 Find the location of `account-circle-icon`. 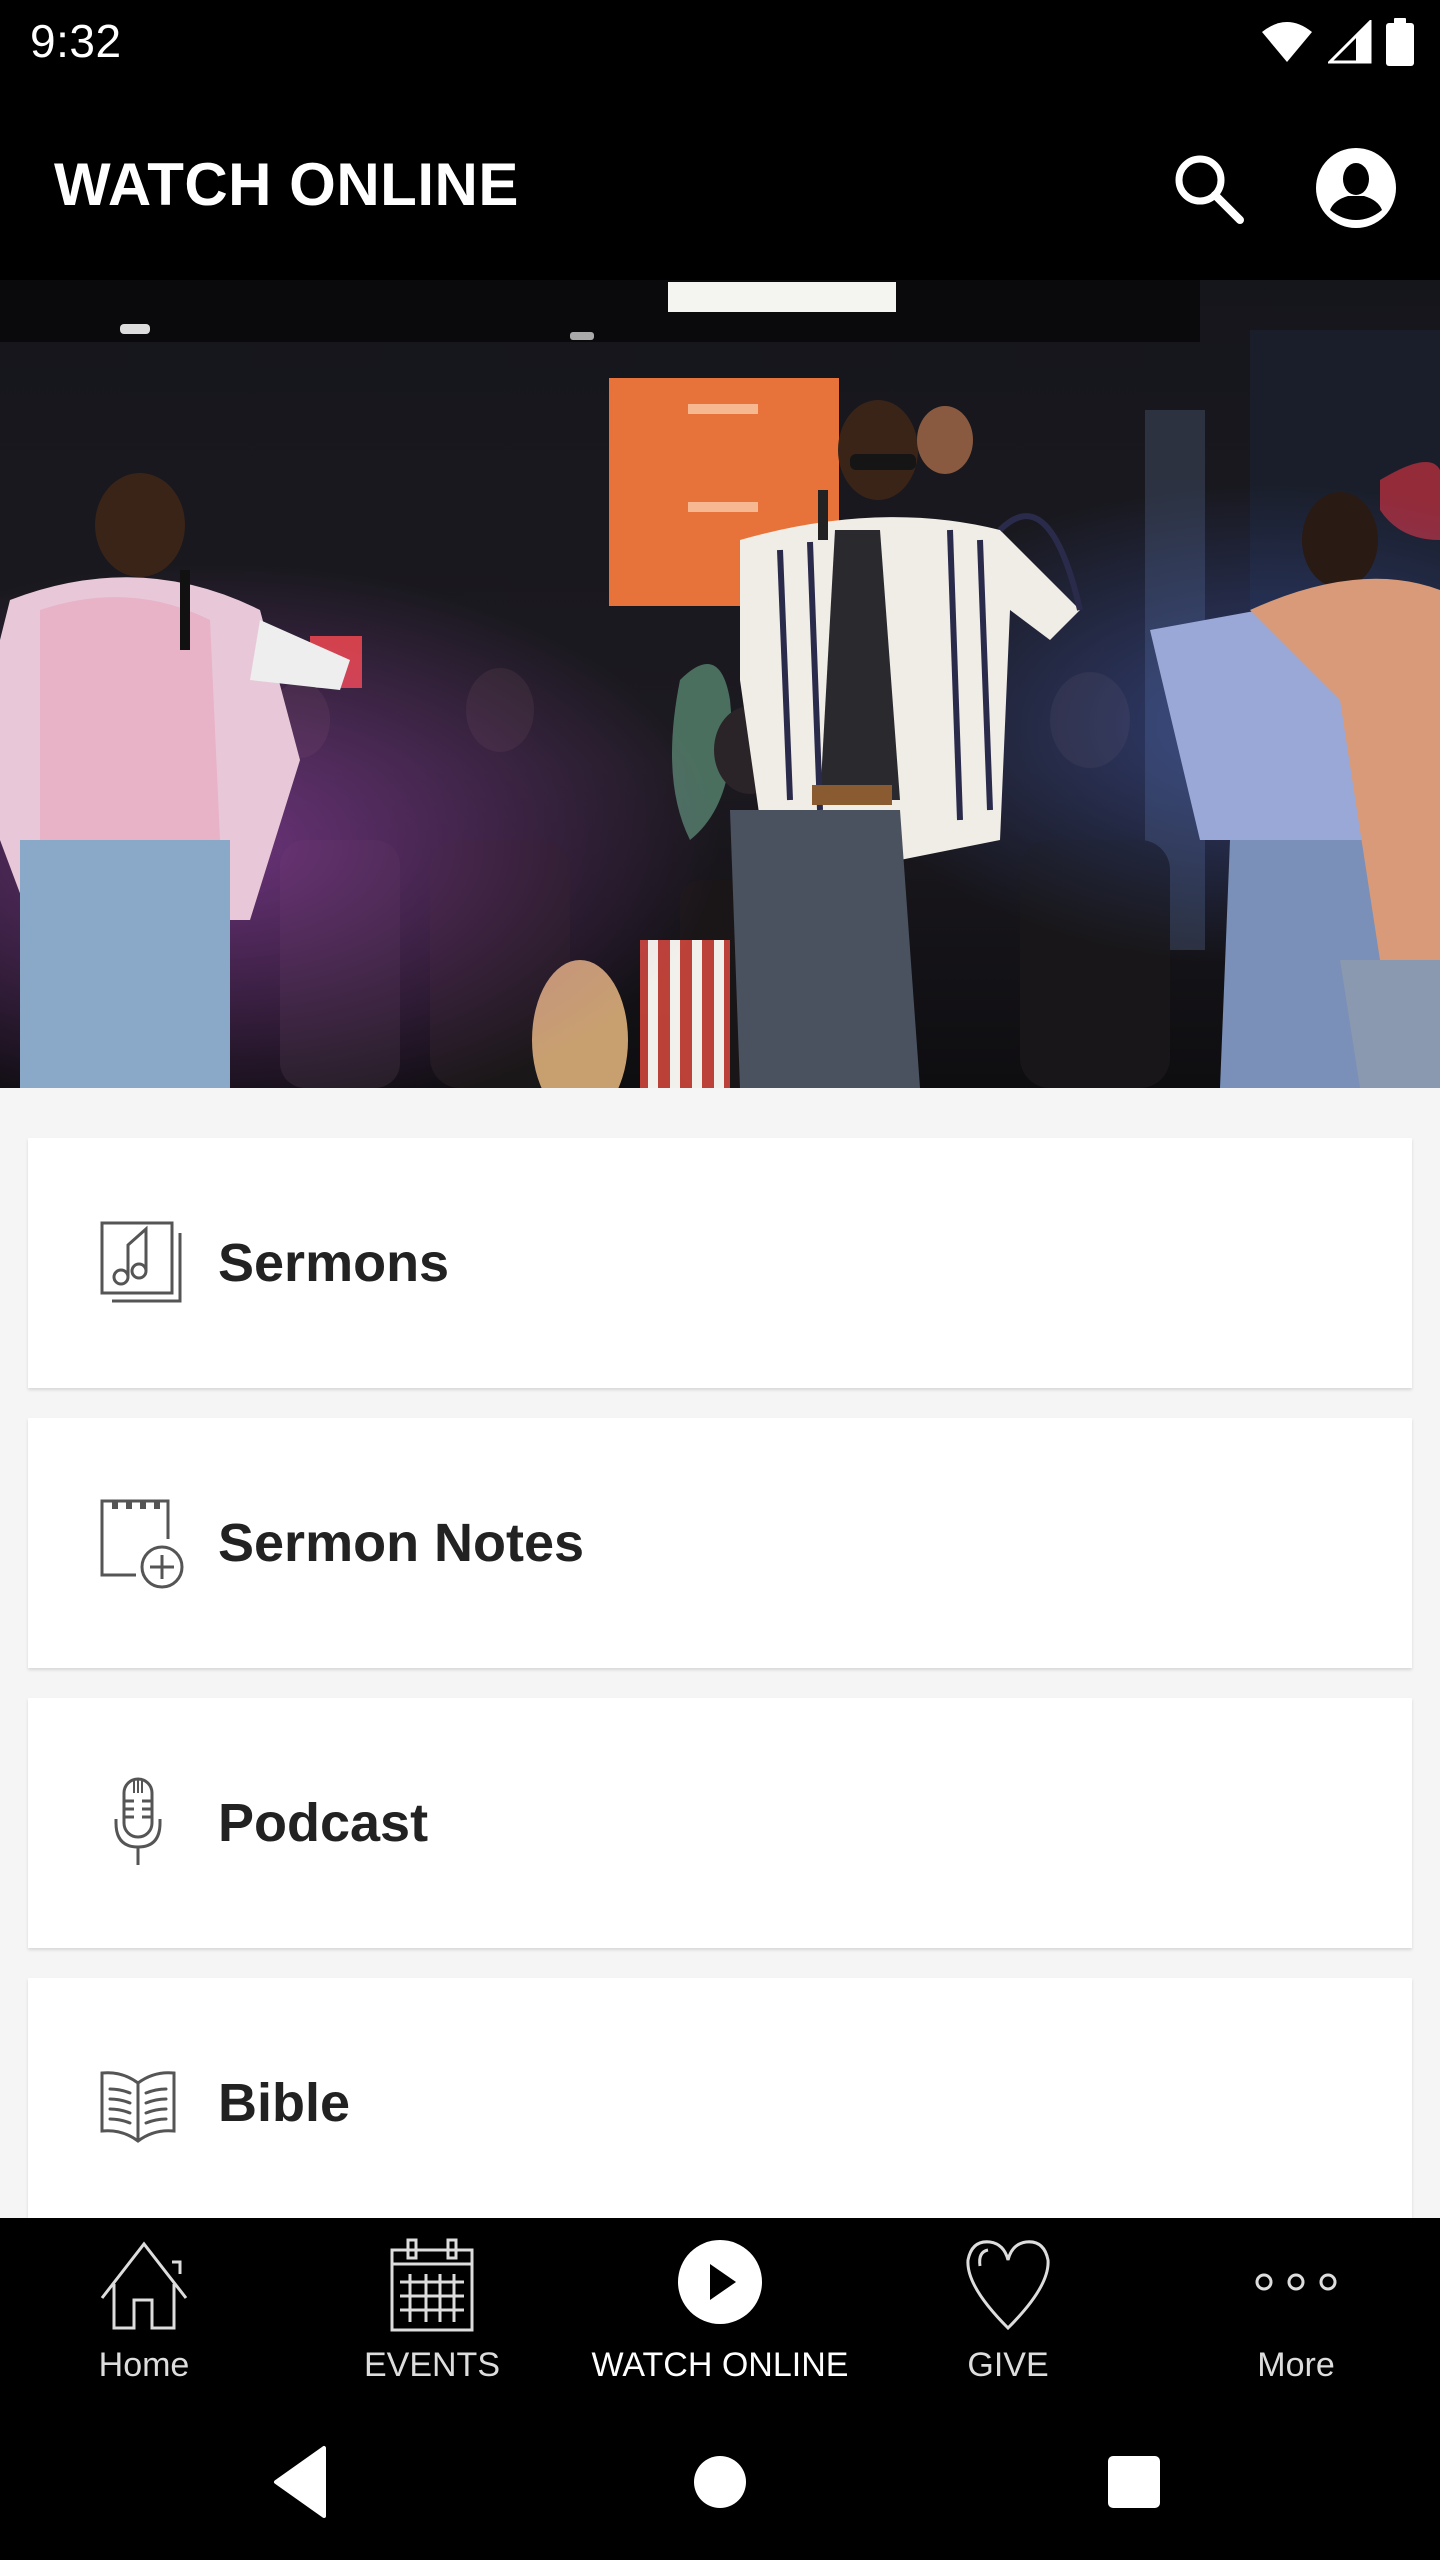

account-circle-icon is located at coordinates (1356, 188).